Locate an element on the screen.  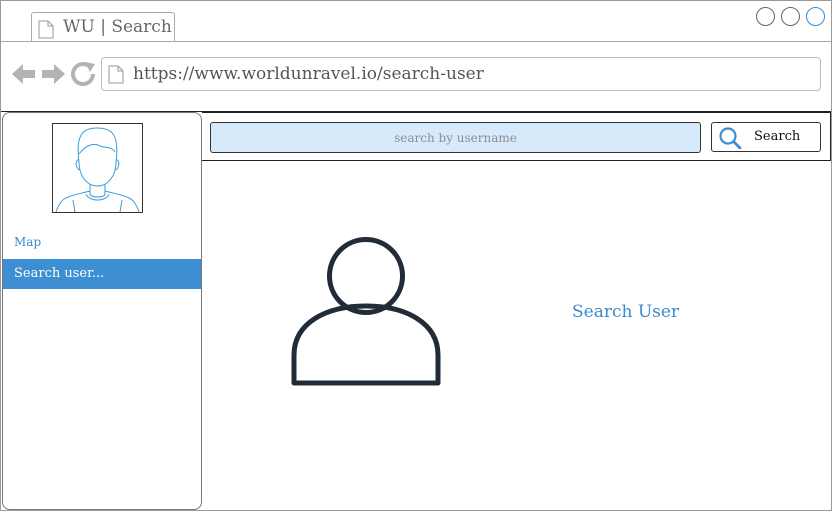
magnifier-icon is located at coordinates (730, 138).